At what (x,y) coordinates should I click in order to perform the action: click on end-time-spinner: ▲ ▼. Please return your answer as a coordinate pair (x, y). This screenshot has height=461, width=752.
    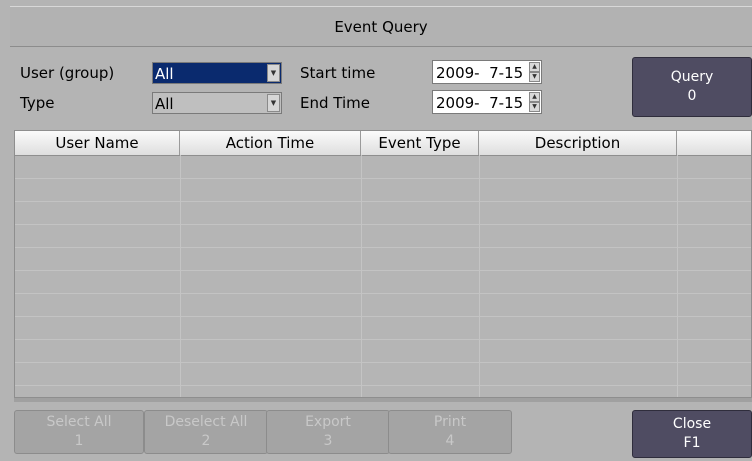
    Looking at the image, I should click on (534, 102).